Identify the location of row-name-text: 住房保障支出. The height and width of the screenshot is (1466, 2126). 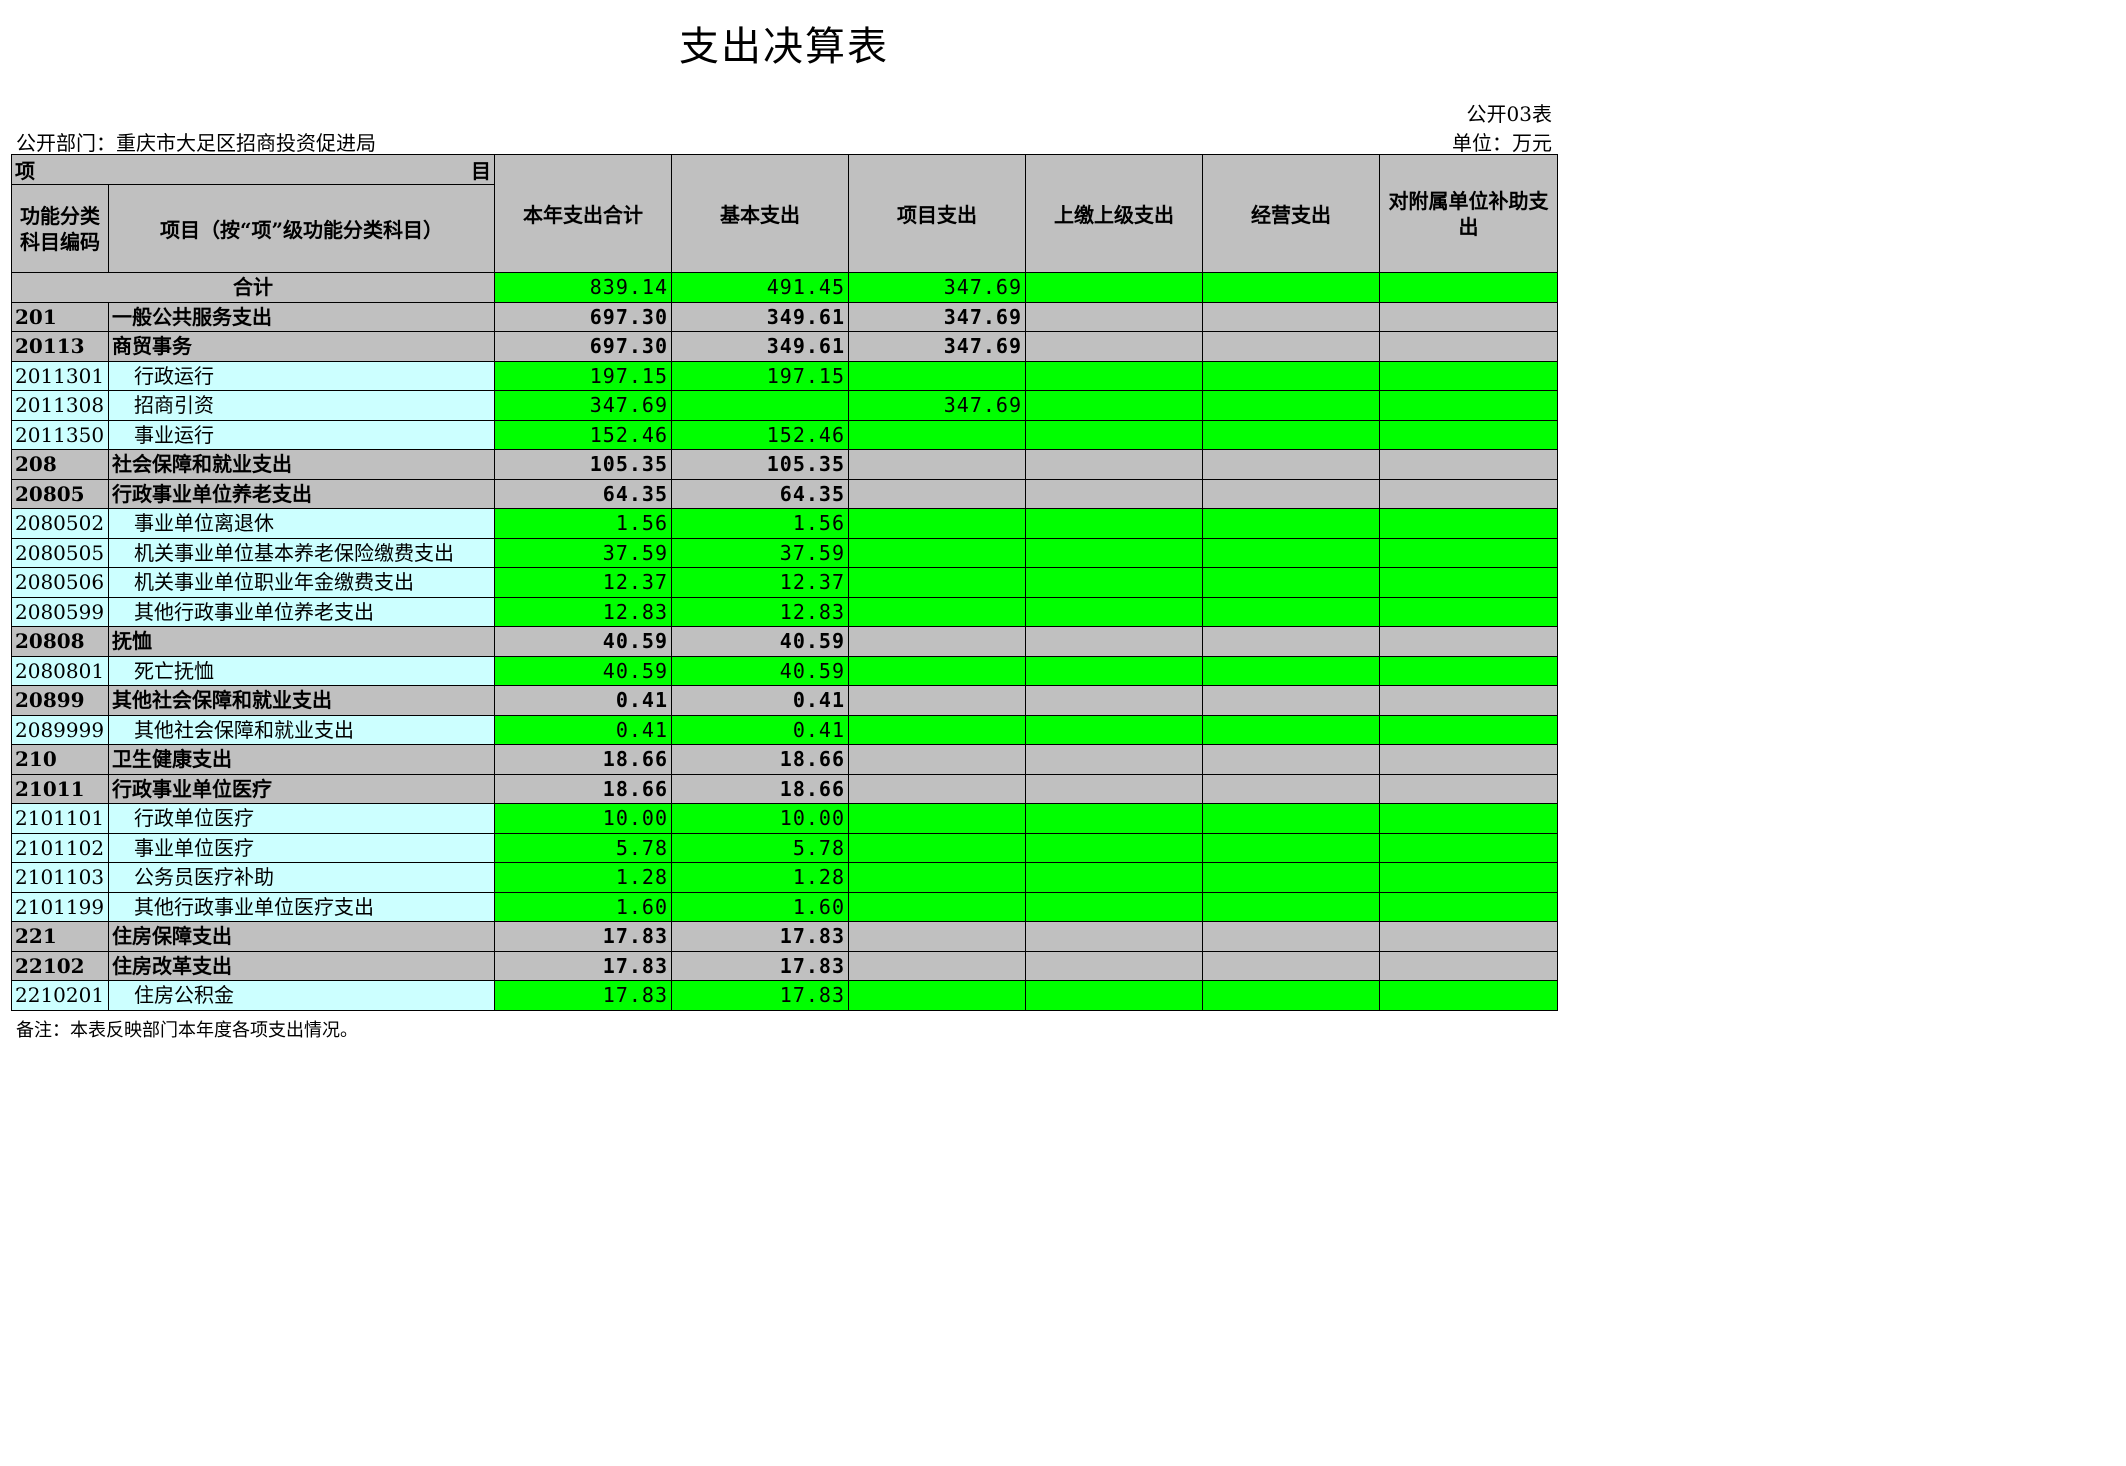
(172, 936).